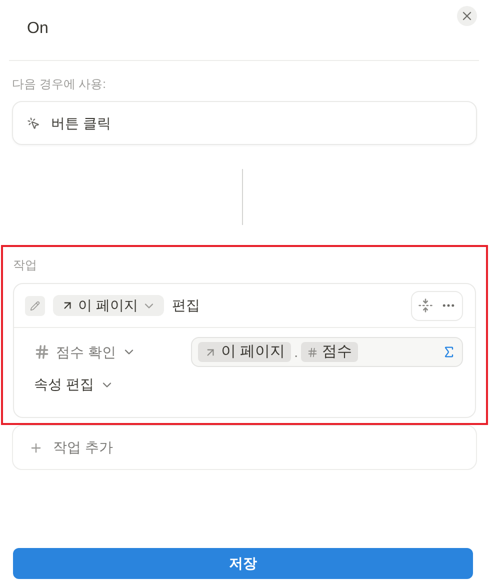  I want to click on add-action-button: 작업 추가, so click(244, 447).